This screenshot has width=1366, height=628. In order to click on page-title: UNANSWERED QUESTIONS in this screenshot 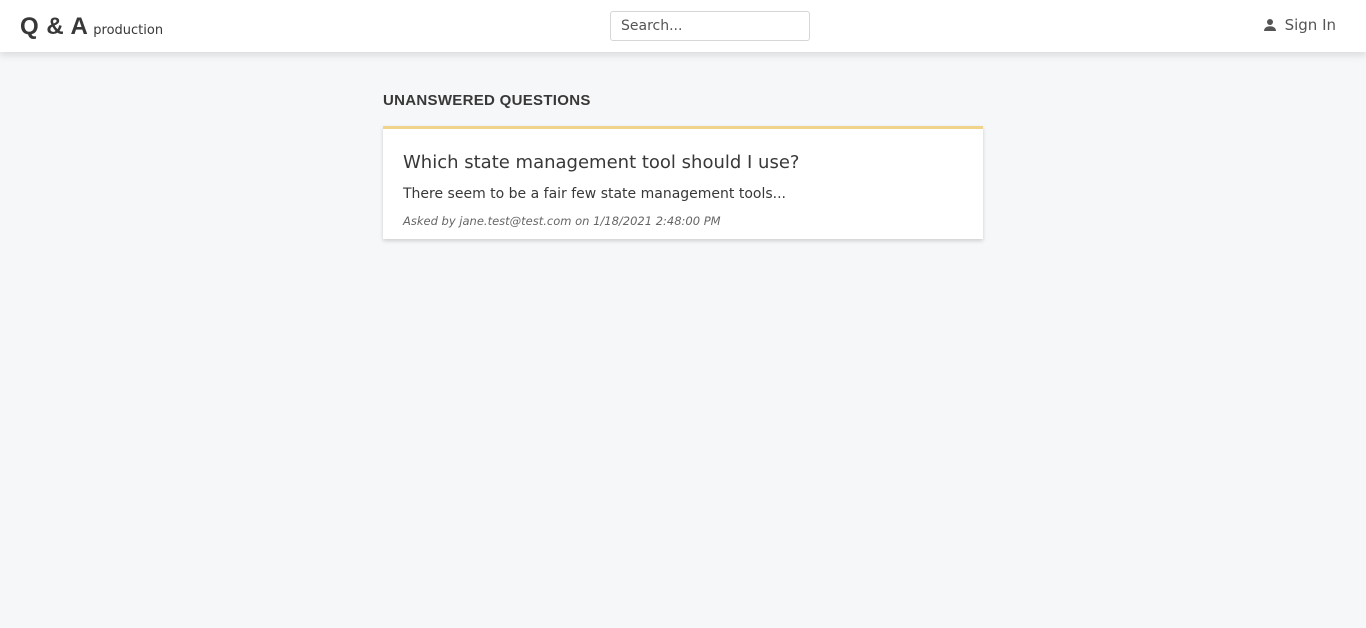, I will do `click(487, 100)`.